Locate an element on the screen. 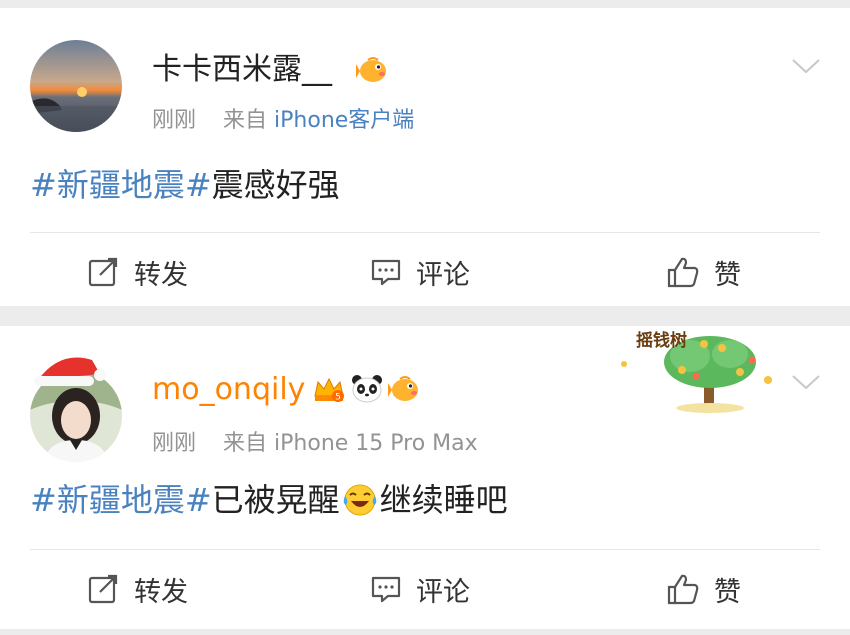  username: 卡卡西米露__ is located at coordinates (242, 70).